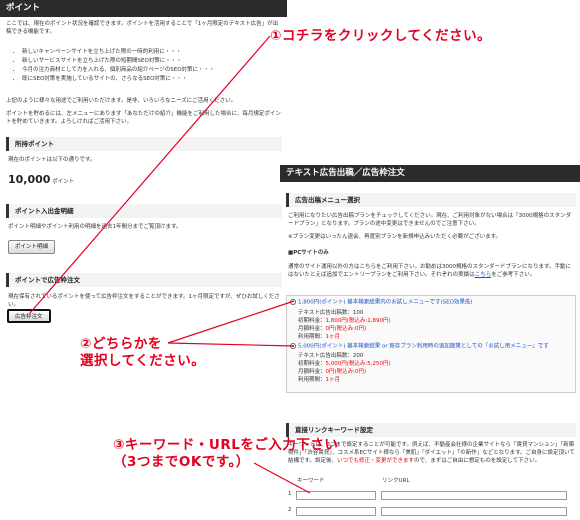 The height and width of the screenshot is (520, 580). What do you see at coordinates (381, 36) in the screenshot?
I see `annotation-step-1: ①コチラをクリックしてください。` at bounding box center [381, 36].